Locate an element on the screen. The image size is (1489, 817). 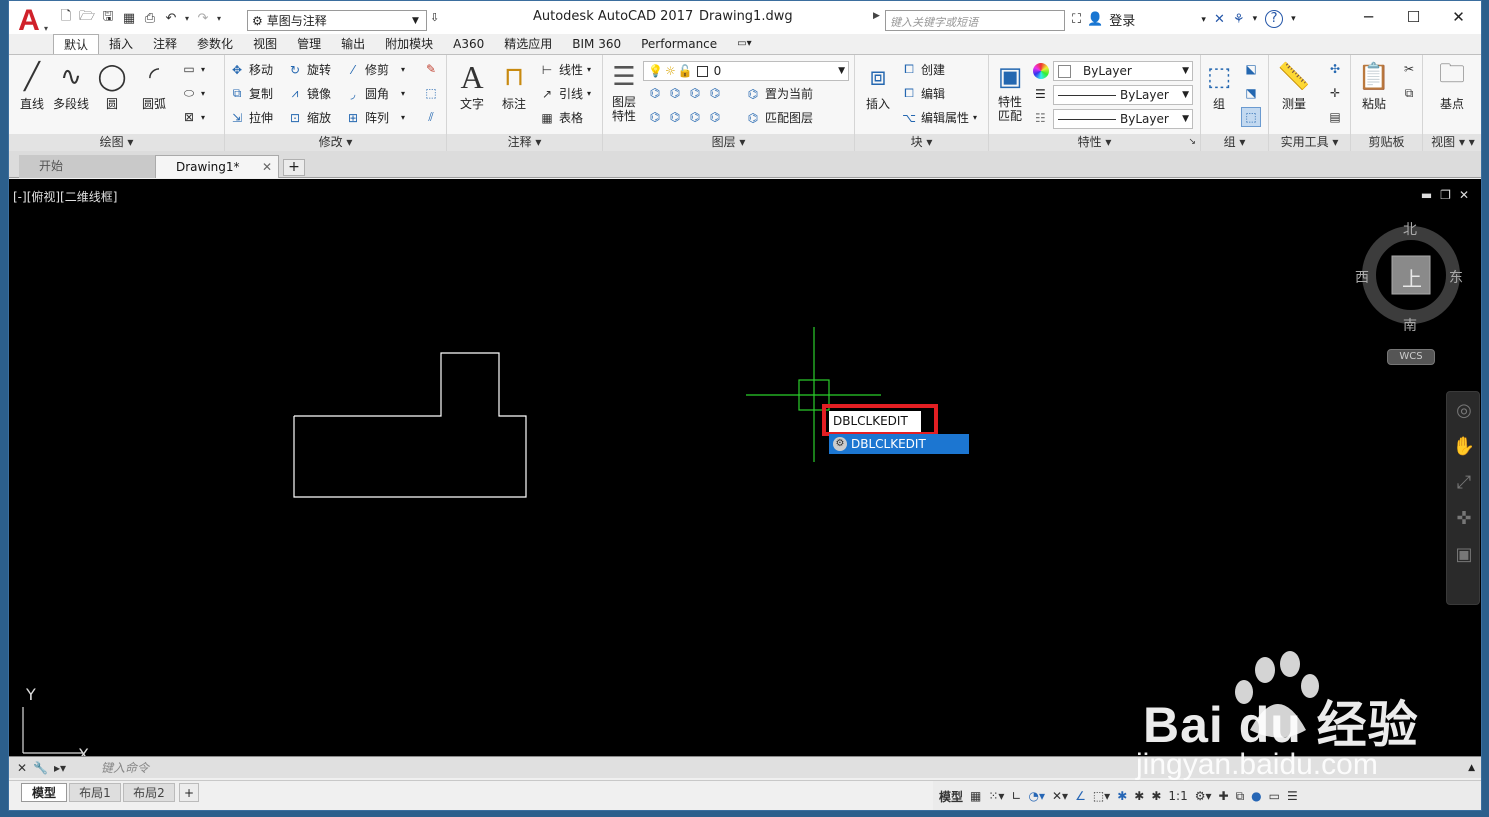
workspace-dropdown: ⚙ 草图与注释 ▼ is located at coordinates (337, 20).